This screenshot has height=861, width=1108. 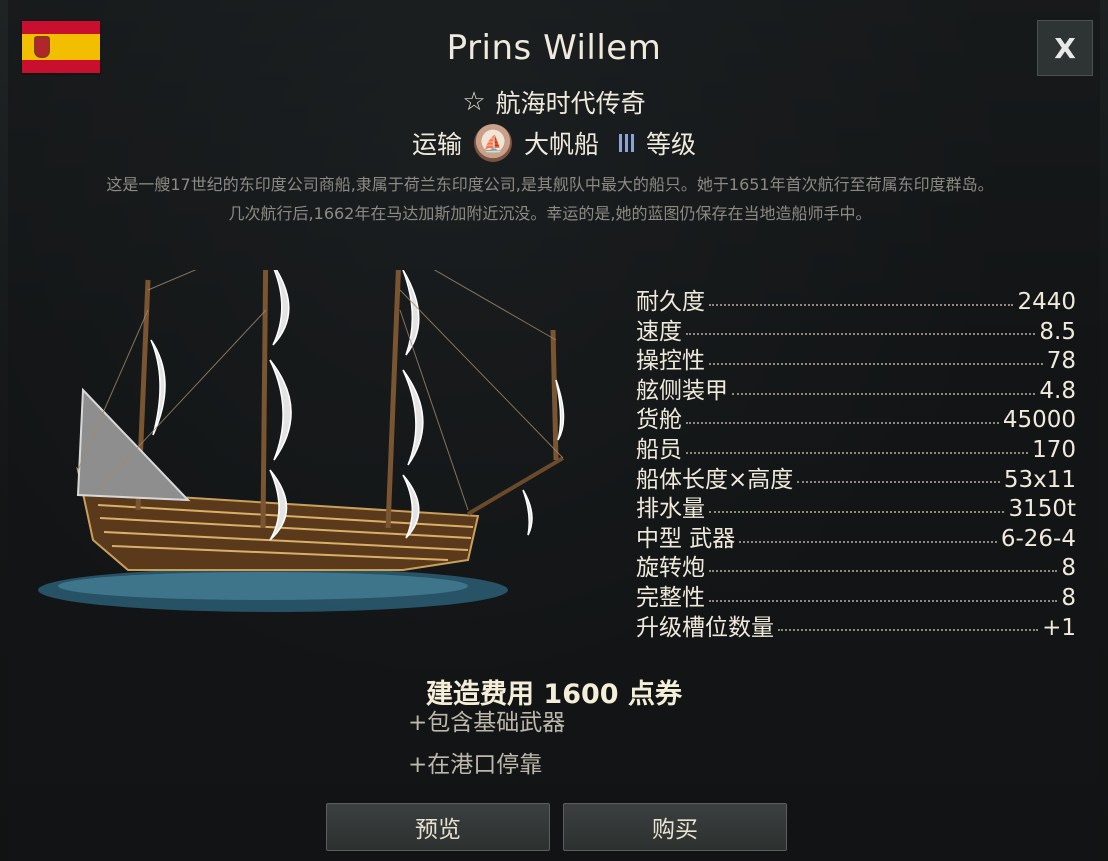 I want to click on stat-value: 3150t, so click(x=1042, y=509).